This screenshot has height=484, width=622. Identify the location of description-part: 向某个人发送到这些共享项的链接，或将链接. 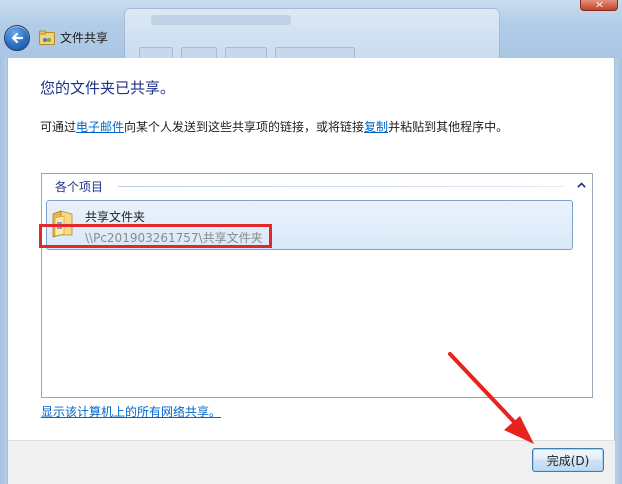
(244, 127).